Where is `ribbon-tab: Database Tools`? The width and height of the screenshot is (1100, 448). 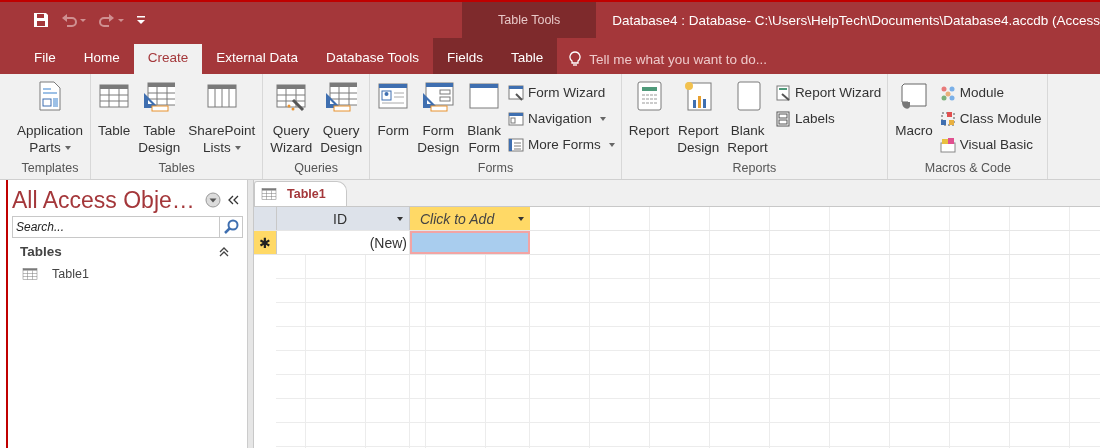 ribbon-tab: Database Tools is located at coordinates (372, 59).